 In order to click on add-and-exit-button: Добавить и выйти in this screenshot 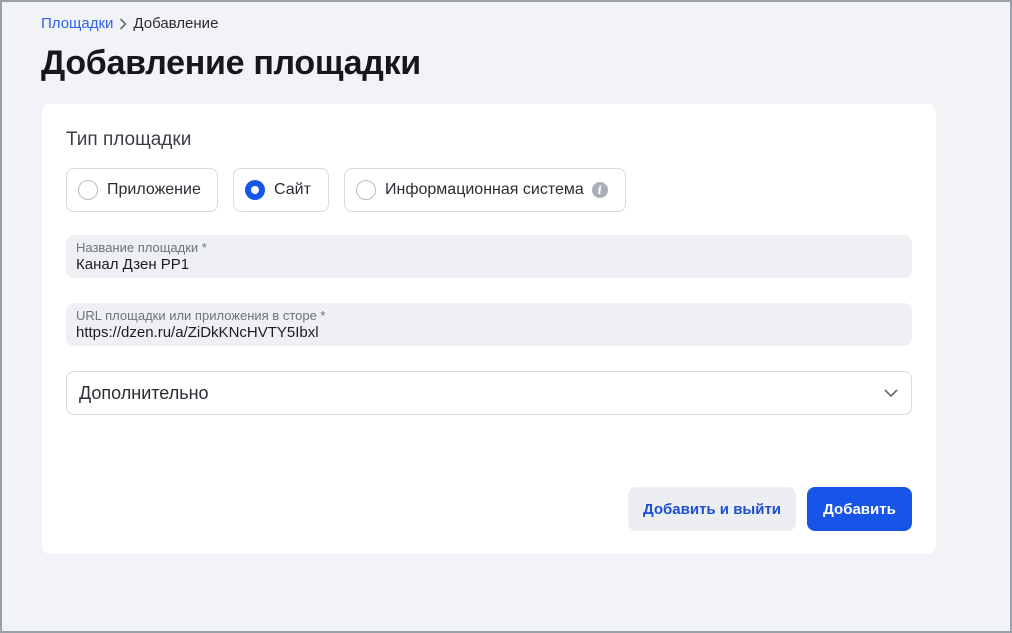, I will do `click(712, 509)`.